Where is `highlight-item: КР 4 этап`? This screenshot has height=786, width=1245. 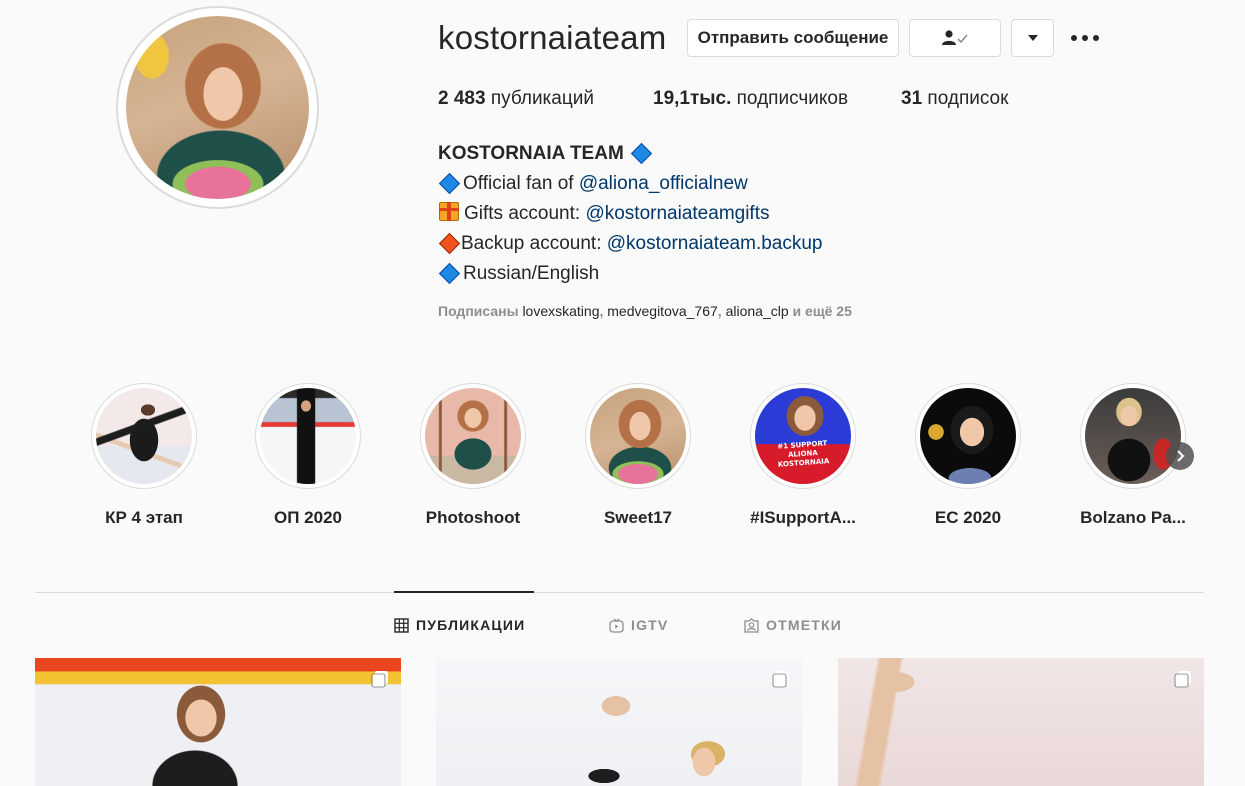
highlight-item: КР 4 этап is located at coordinates (144, 455).